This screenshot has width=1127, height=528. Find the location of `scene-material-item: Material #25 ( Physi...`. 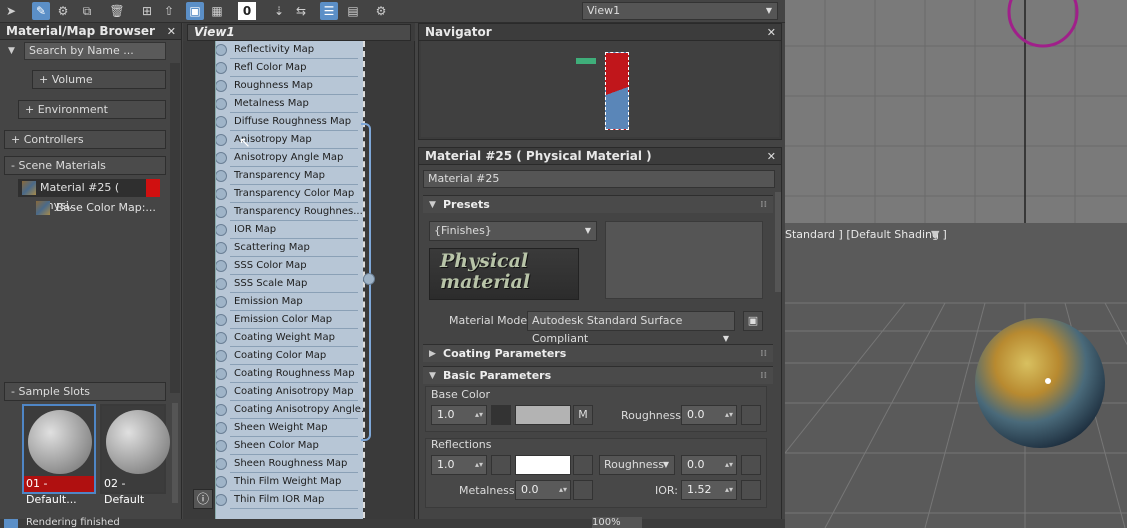

scene-material-item: Material #25 ( Physi... is located at coordinates (89, 195).